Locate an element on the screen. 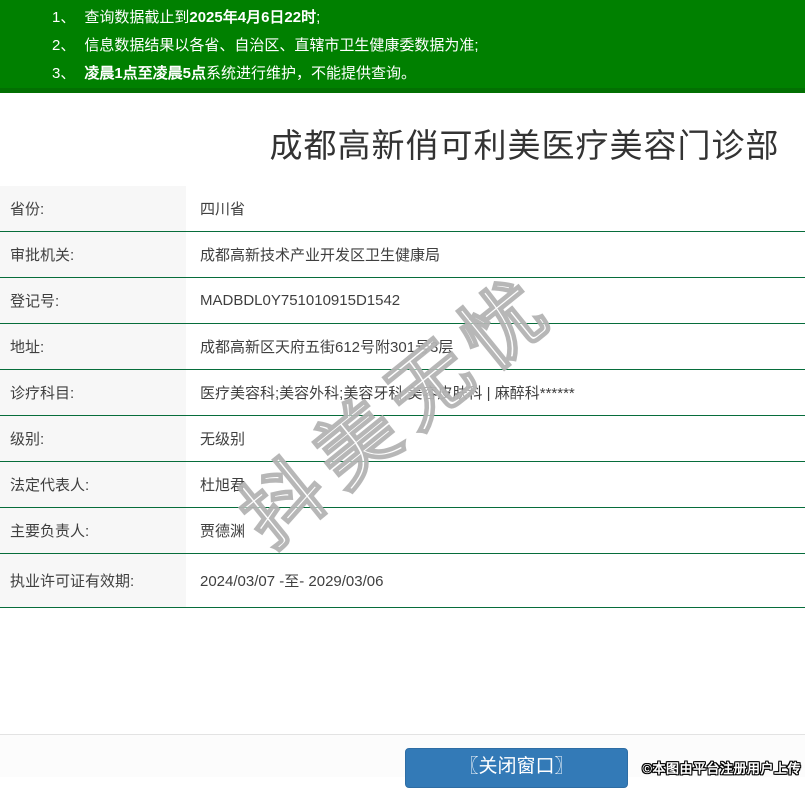 This screenshot has width=805, height=788. row-value: 无级别 is located at coordinates (223, 439).